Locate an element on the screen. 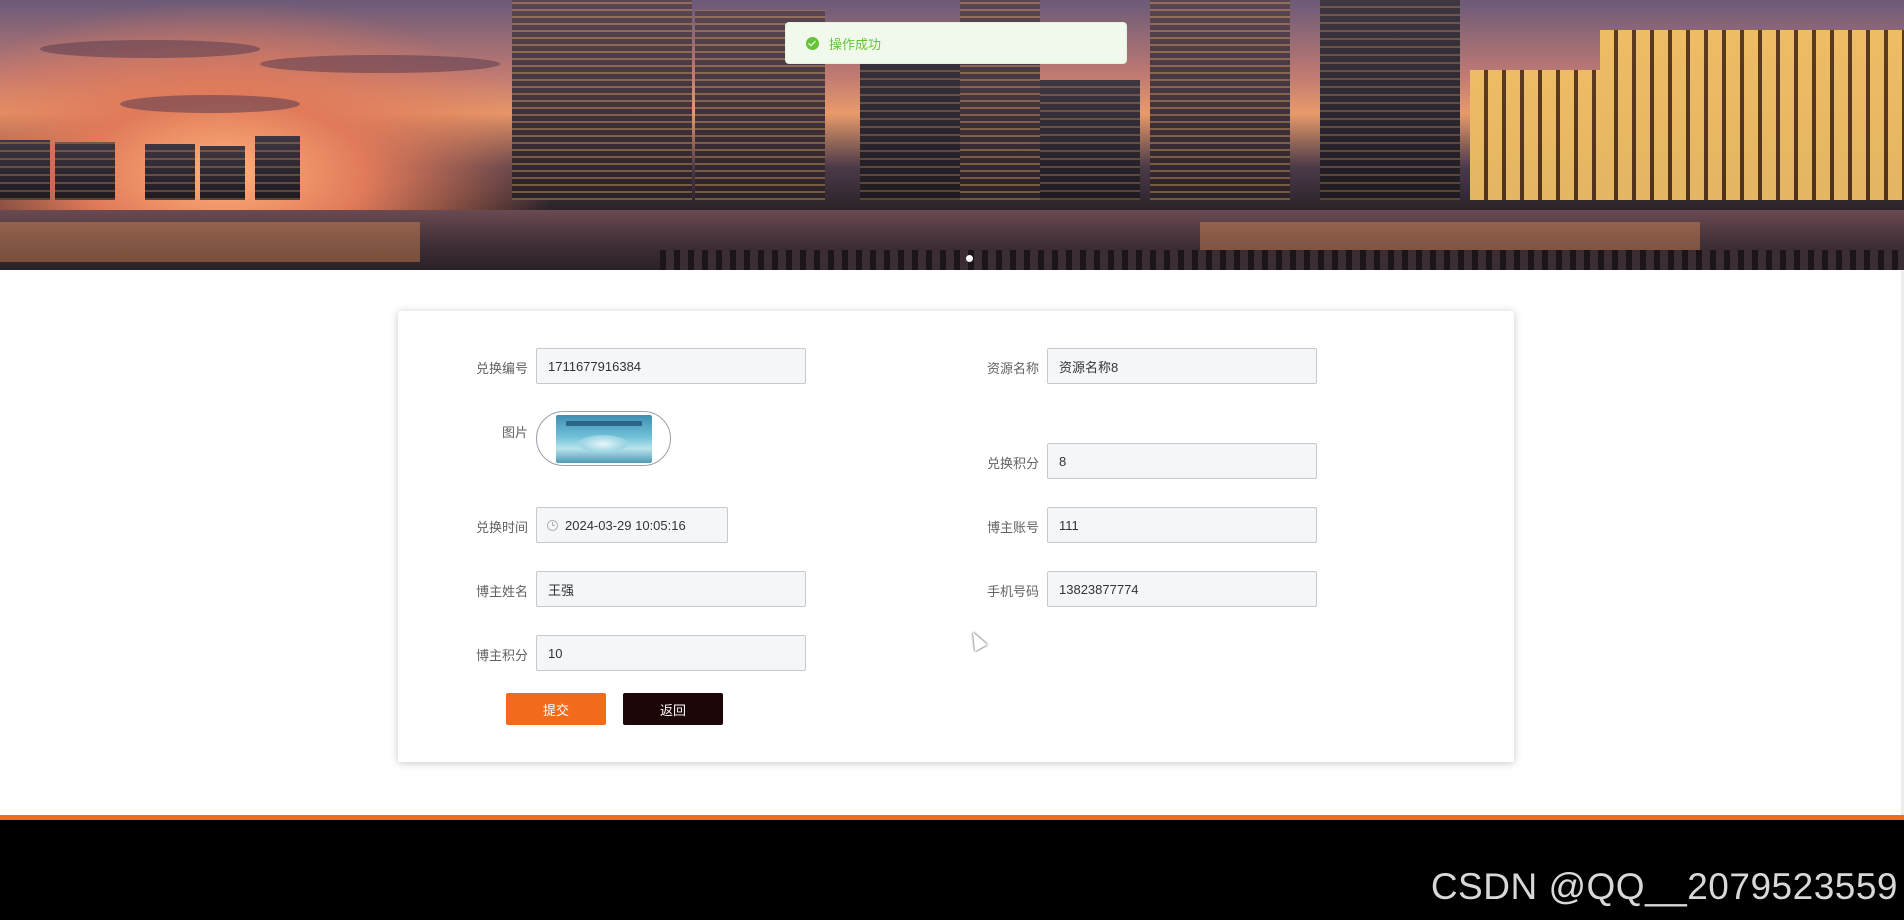 The width and height of the screenshot is (1904, 920). watermark: CSDN @QQ__2079523559 is located at coordinates (1664, 886).